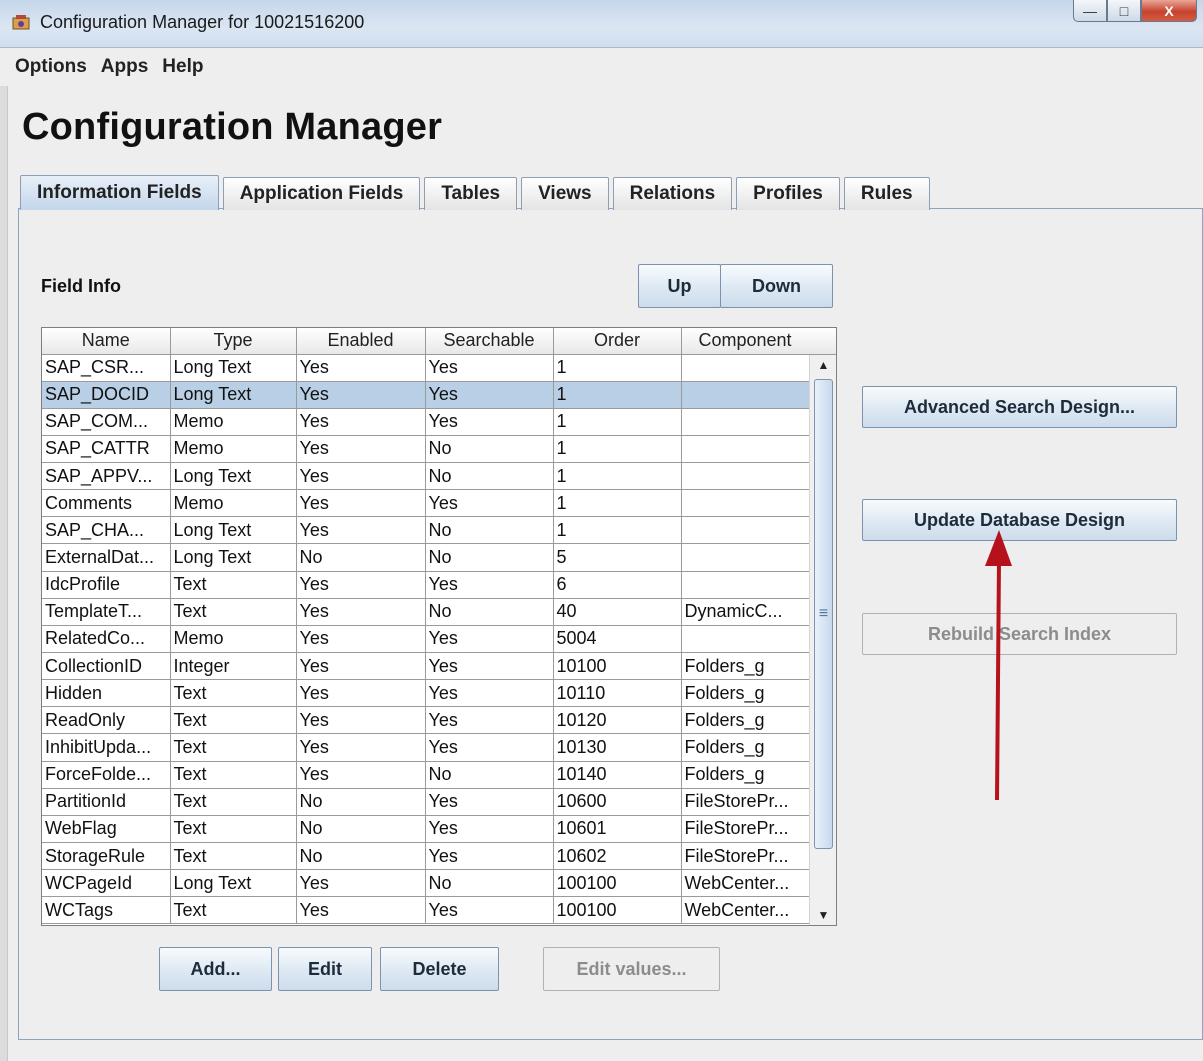 This screenshot has height=1061, width=1203. Describe the element at coordinates (321, 193) in the screenshot. I see `tab-application-fields: Application Fields` at that location.